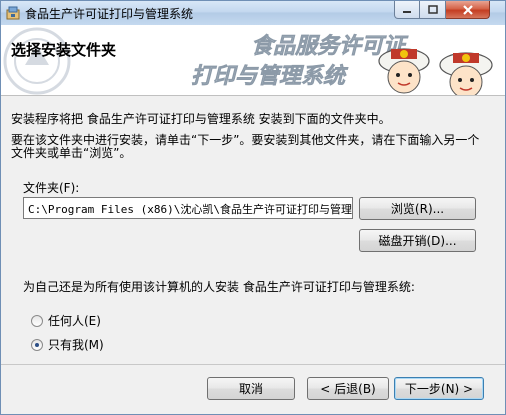  What do you see at coordinates (219, 287) in the screenshot?
I see `install-for-label: 为自己还是为所有使用该计算机的人安装 食品生产许可证打印与管理系统:` at bounding box center [219, 287].